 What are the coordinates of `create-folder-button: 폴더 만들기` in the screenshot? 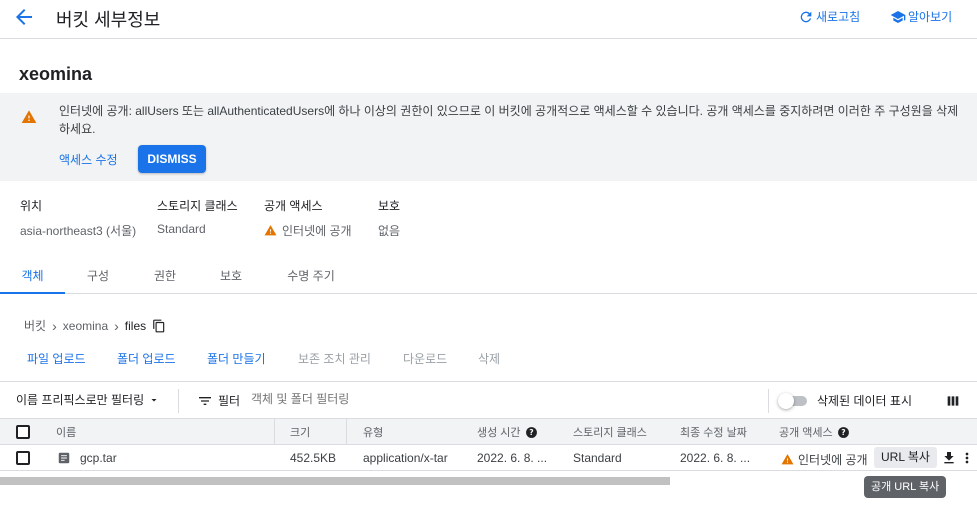 It's located at (236, 358).